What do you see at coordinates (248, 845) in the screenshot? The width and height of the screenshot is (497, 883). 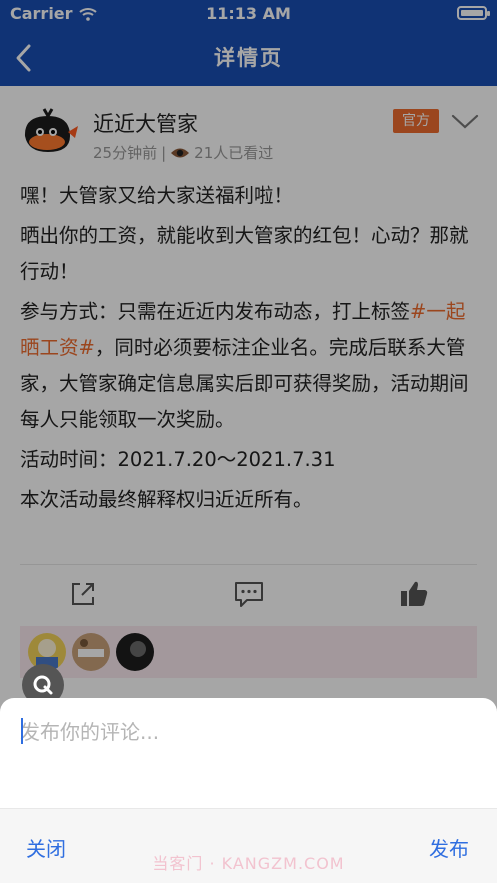 I see `sheet-toolbar: 关闭 当客门 · KANGZM.COM 发布` at bounding box center [248, 845].